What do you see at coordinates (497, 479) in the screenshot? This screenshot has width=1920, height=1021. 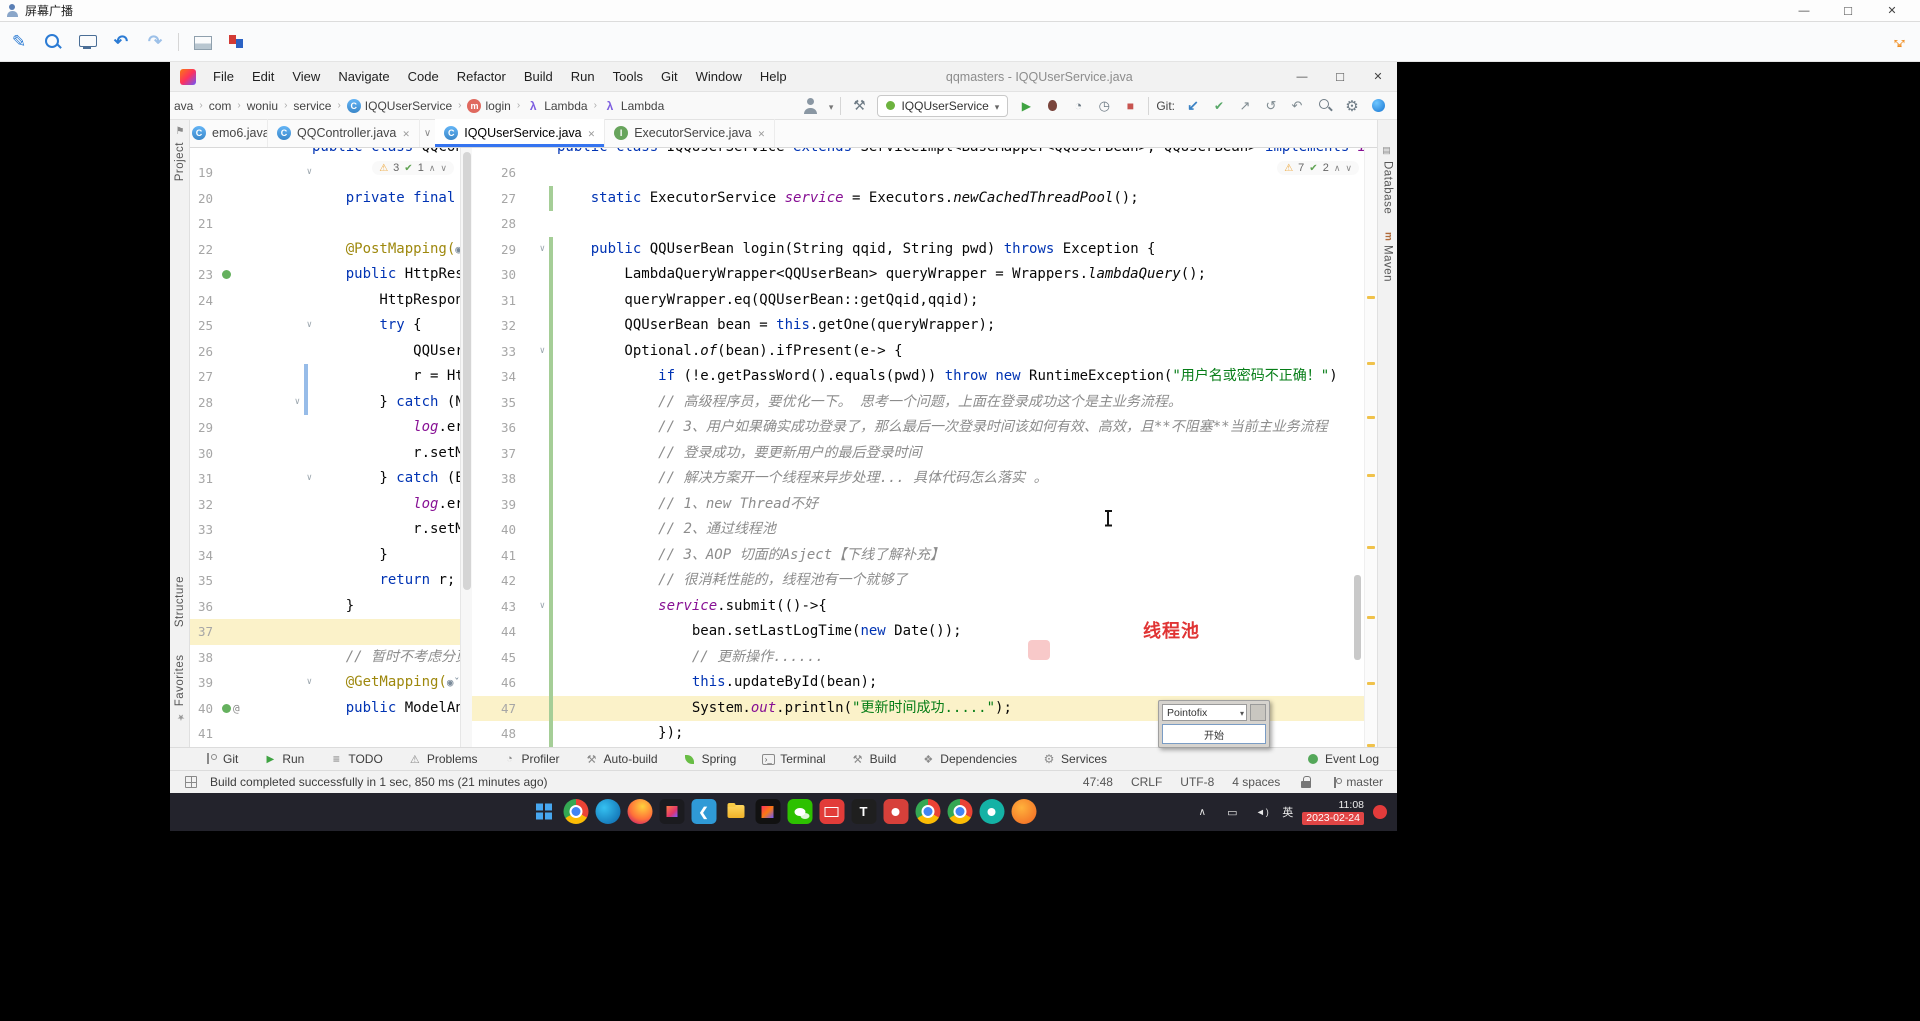 I see `line-number: 38` at bounding box center [497, 479].